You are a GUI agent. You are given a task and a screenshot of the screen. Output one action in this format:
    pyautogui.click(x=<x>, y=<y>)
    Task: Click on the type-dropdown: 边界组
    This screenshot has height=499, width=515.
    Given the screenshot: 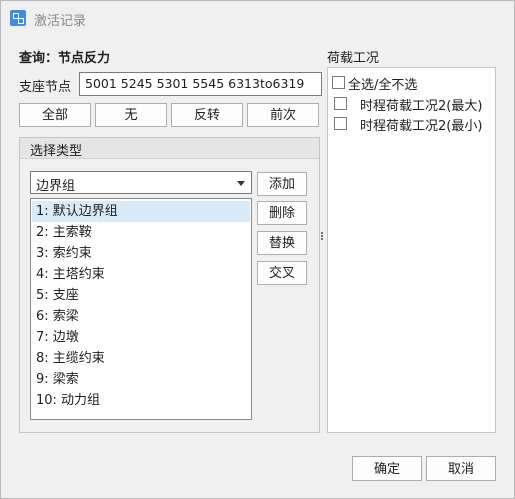 What is the action you would take?
    pyautogui.click(x=141, y=182)
    